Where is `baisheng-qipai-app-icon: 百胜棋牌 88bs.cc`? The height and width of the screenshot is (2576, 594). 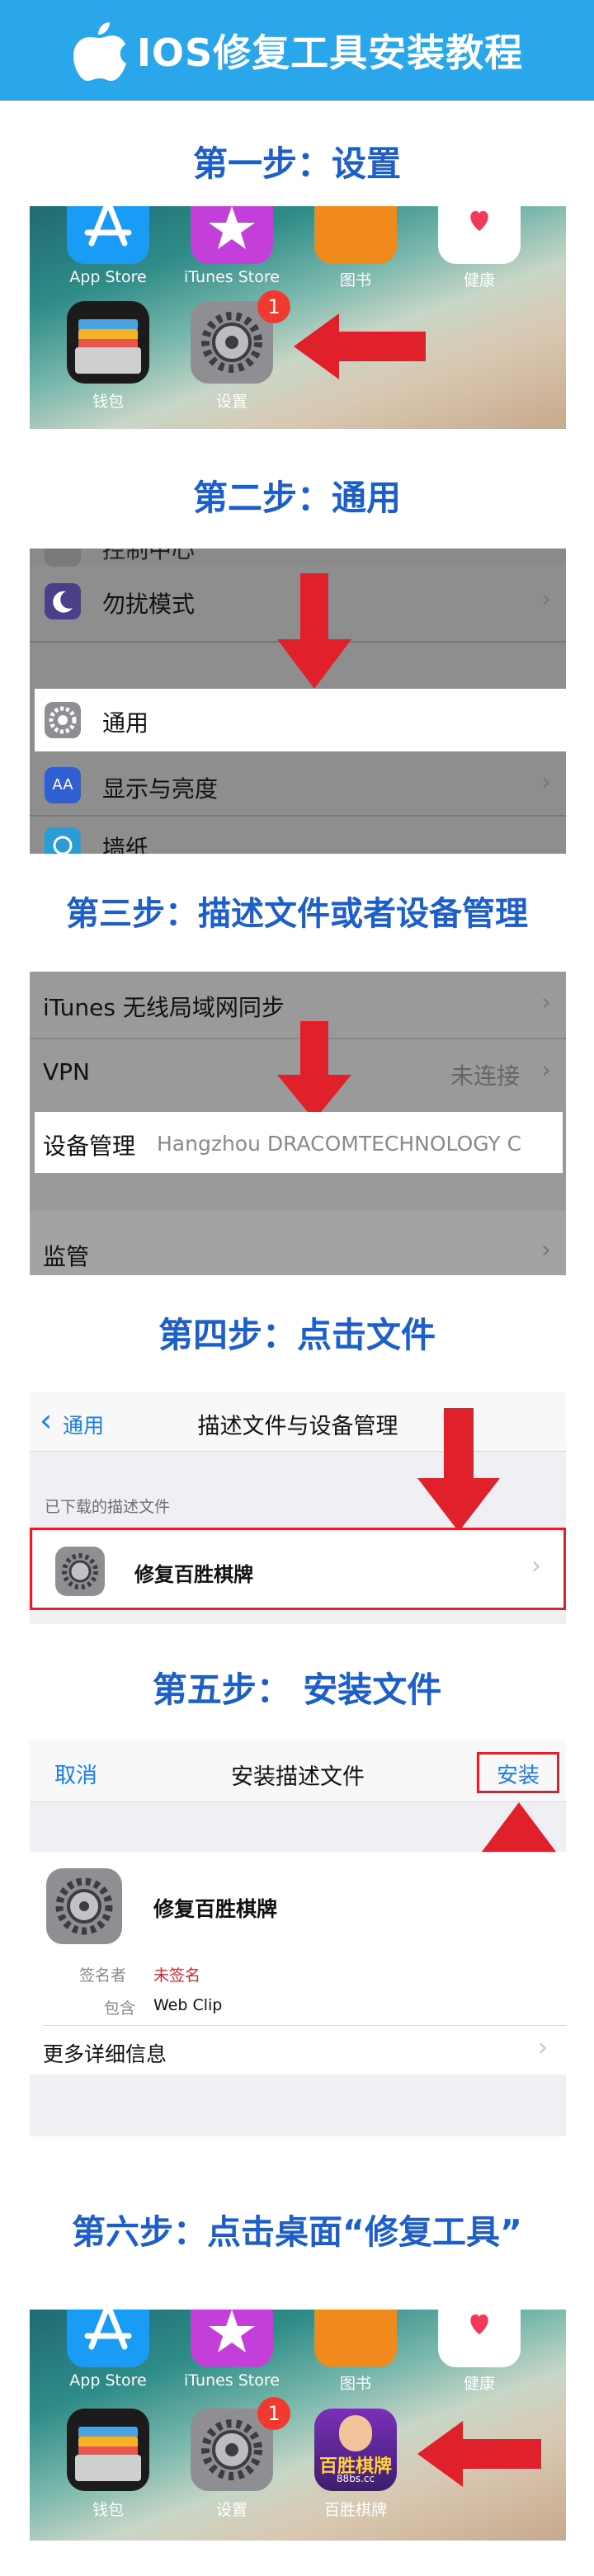 baisheng-qipai-app-icon: 百胜棋牌 88bs.cc is located at coordinates (355, 2450).